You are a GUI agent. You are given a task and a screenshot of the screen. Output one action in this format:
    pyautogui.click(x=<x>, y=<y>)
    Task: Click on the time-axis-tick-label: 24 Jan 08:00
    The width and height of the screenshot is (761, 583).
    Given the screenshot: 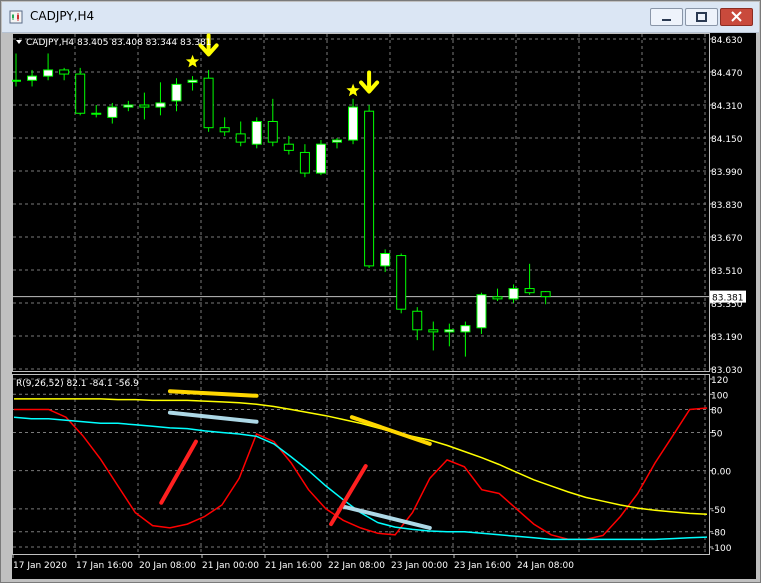 What is the action you would take?
    pyautogui.click(x=545, y=566)
    